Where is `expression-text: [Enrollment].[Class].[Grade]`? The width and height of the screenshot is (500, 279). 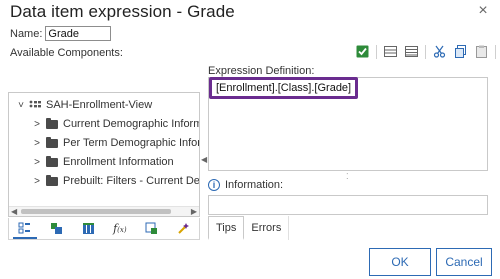
expression-text: [Enrollment].[Class].[Grade] is located at coordinates (284, 88).